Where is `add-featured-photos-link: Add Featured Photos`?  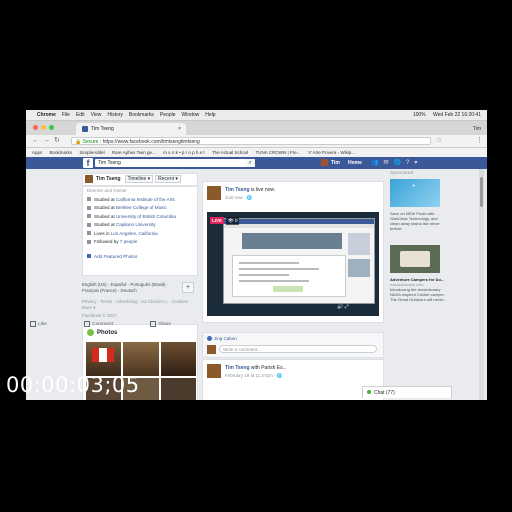 add-featured-photos-link: Add Featured Photos is located at coordinates (140, 257).